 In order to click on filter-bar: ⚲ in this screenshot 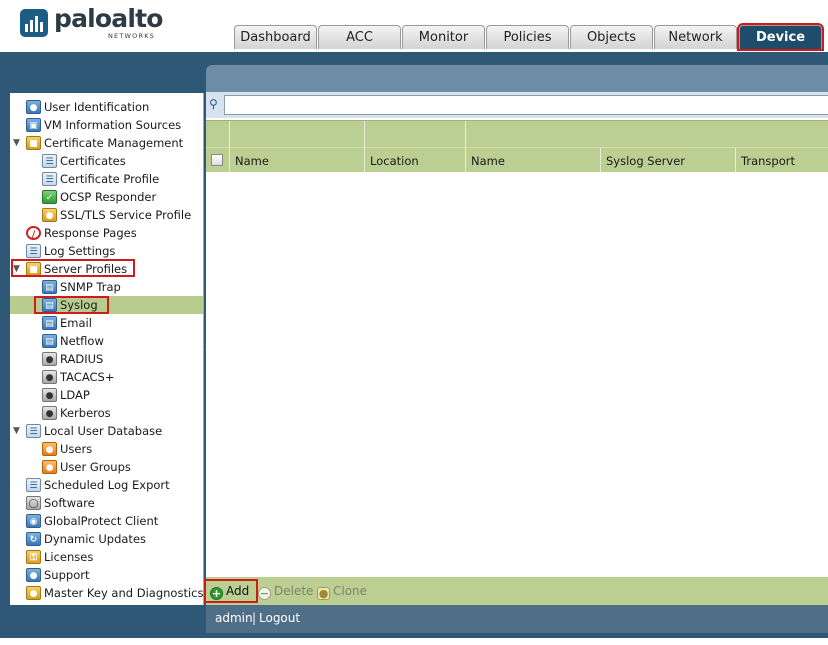, I will do `click(517, 105)`.